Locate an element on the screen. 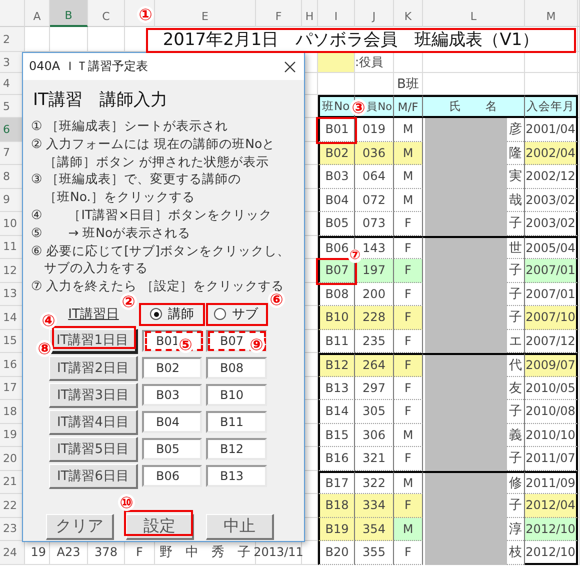 The width and height of the screenshot is (580, 566). day-button: IT講習4日目 is located at coordinates (93, 422).